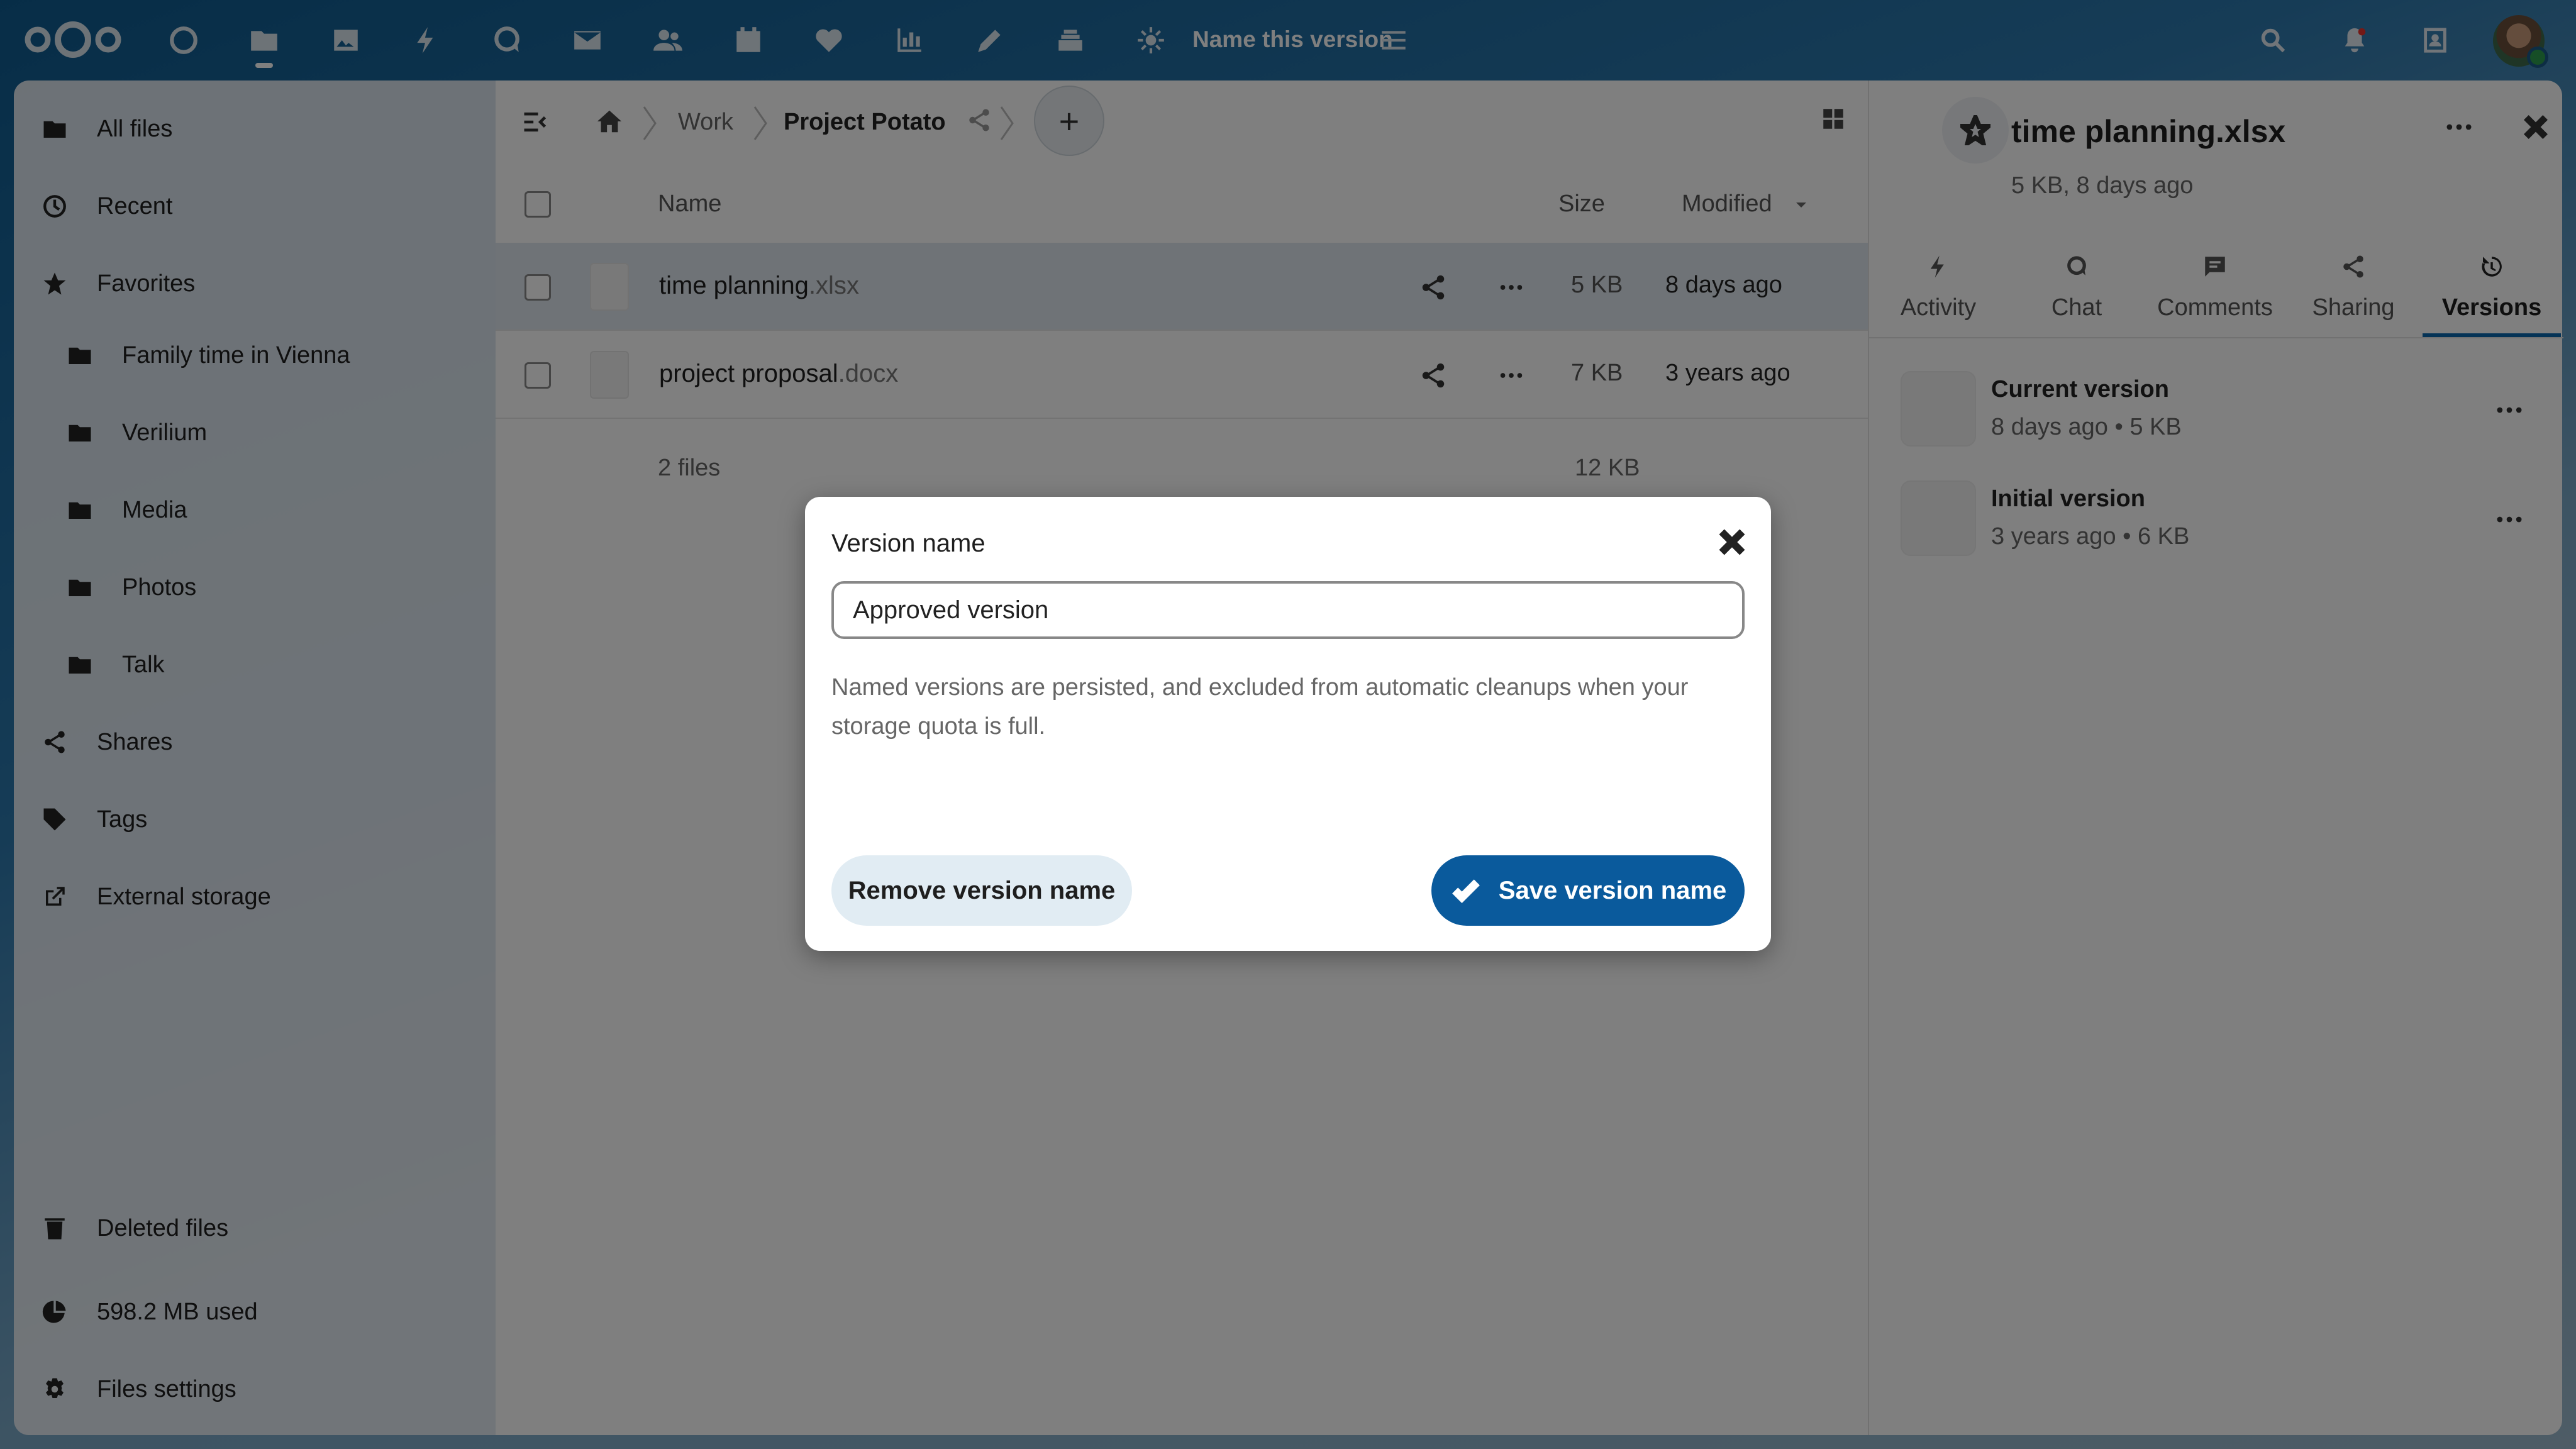 The width and height of the screenshot is (2576, 1449). Describe the element at coordinates (1466, 890) in the screenshot. I see `checkmark-icon` at that location.